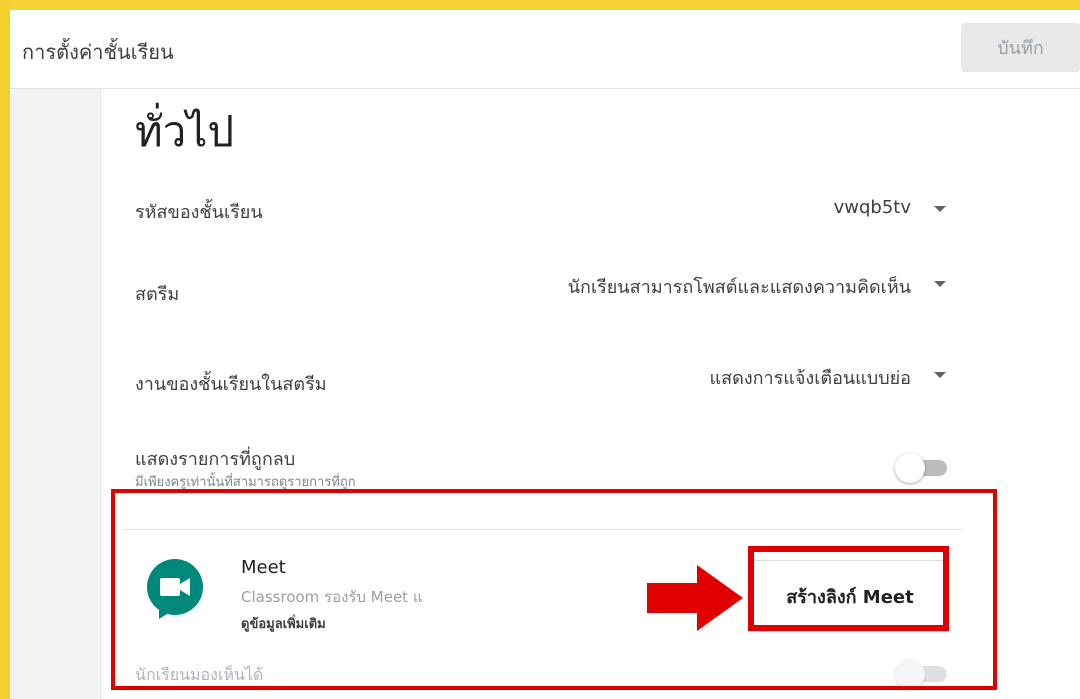 The width and height of the screenshot is (1080, 699). Describe the element at coordinates (98, 52) in the screenshot. I see `page-title: การตั้งค่าชั้นเรียน` at that location.